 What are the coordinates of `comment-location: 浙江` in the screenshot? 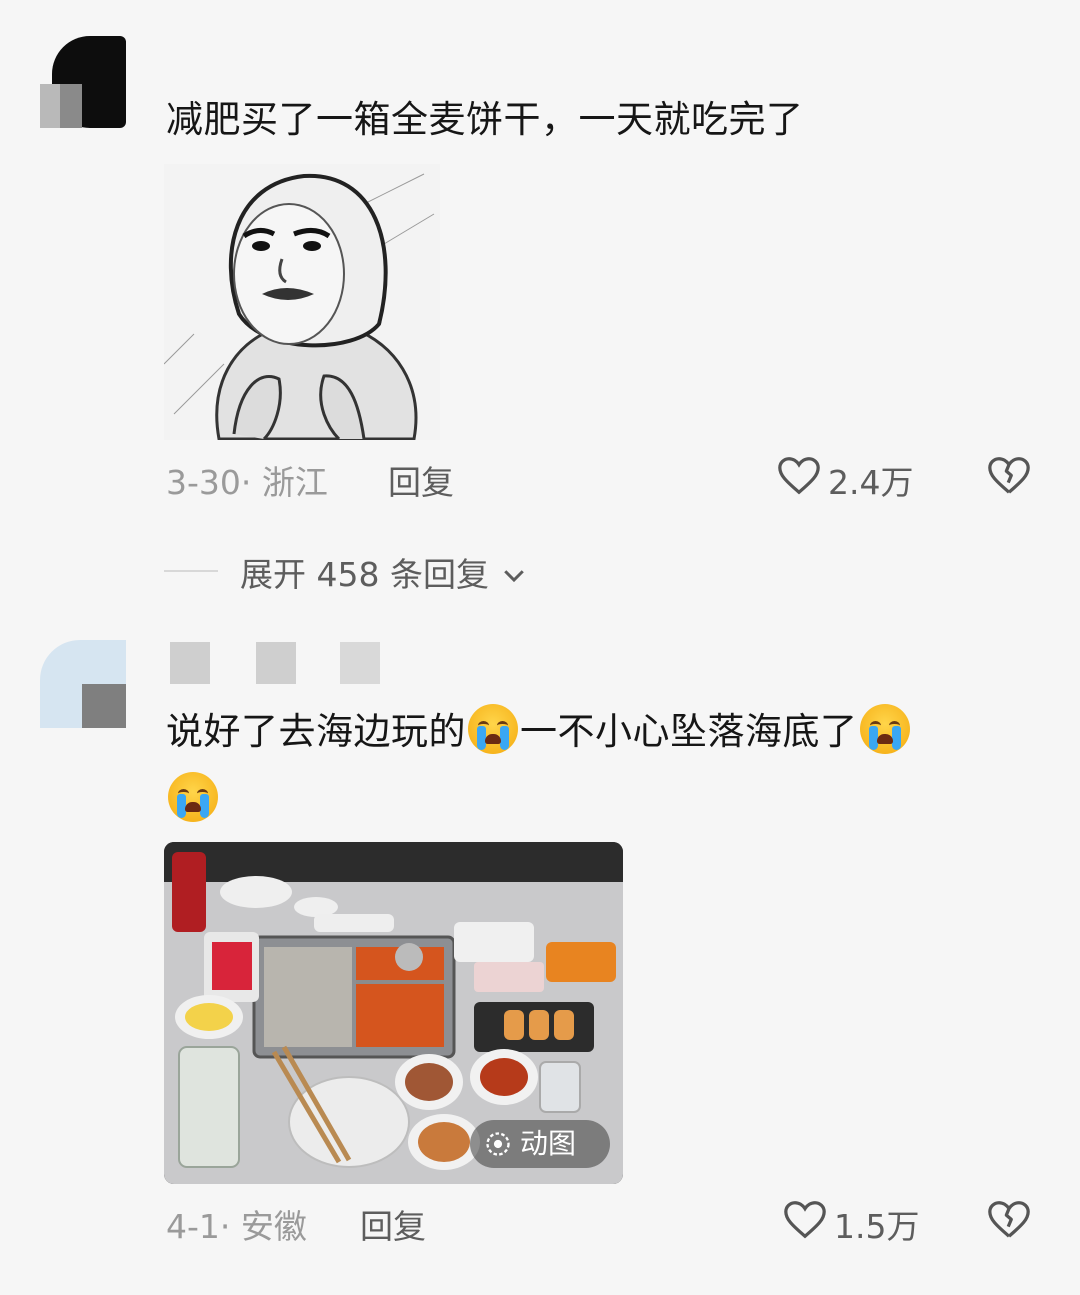 It's located at (294, 482).